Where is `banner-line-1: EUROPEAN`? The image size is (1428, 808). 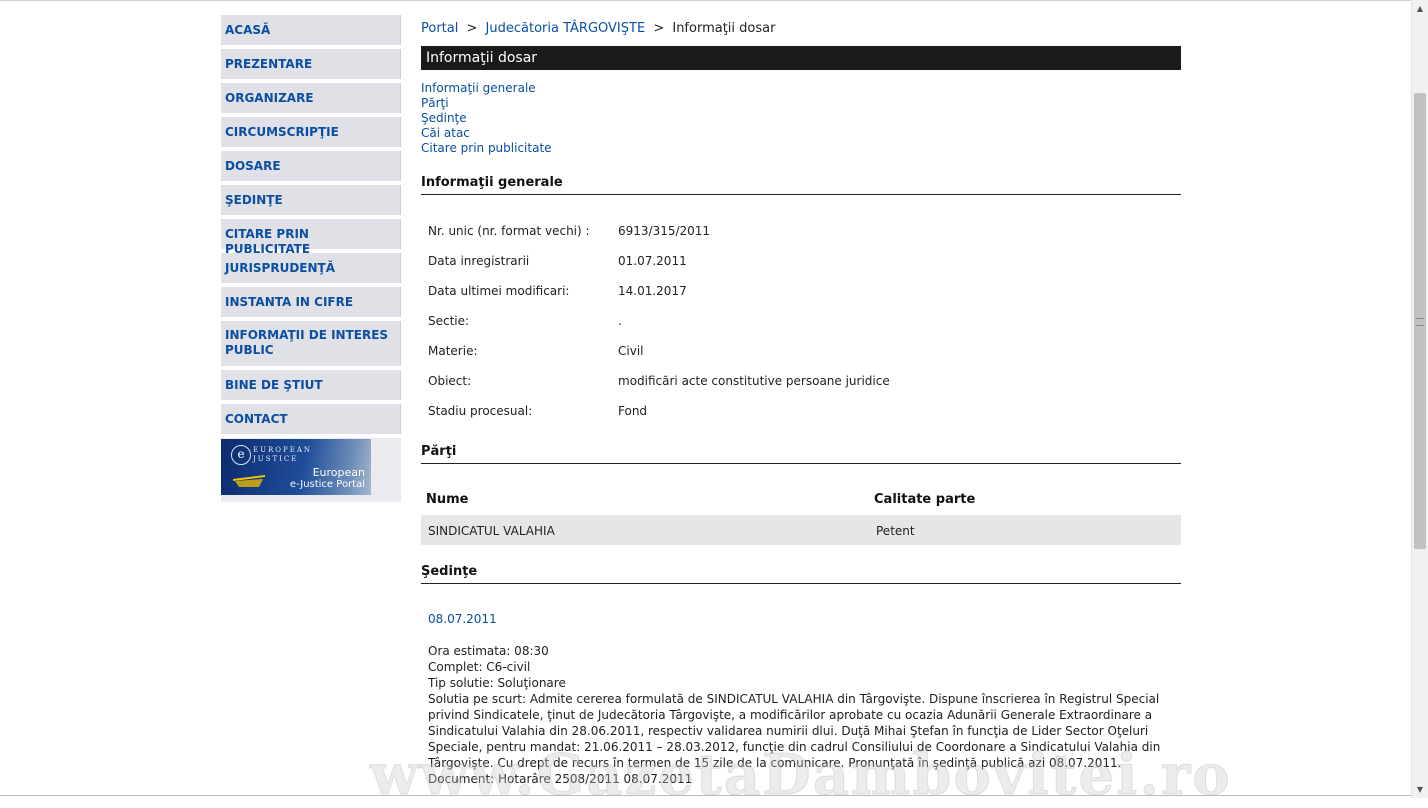
banner-line-1: EUROPEAN is located at coordinates (283, 450).